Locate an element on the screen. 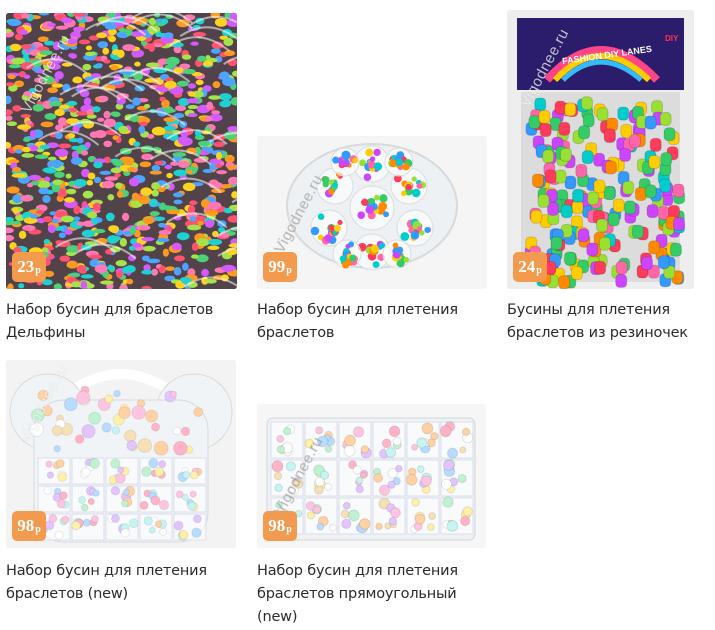  product-title: Набор бусин для плетения браслетов (new) is located at coordinates (116, 583).